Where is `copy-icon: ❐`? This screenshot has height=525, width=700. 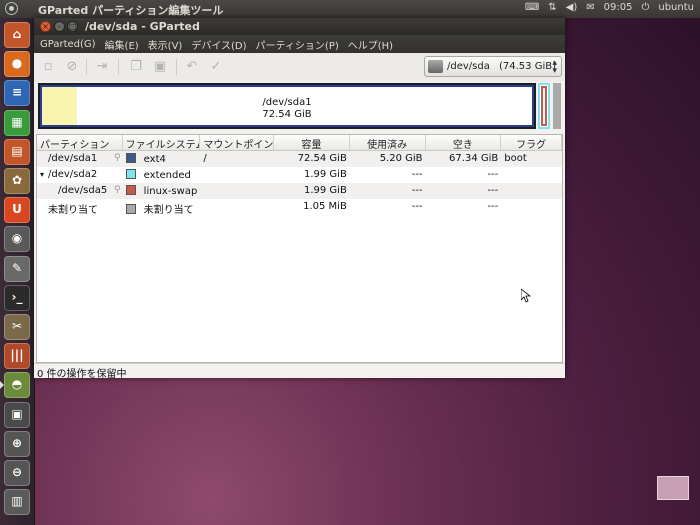
copy-icon: ❐ is located at coordinates (136, 67).